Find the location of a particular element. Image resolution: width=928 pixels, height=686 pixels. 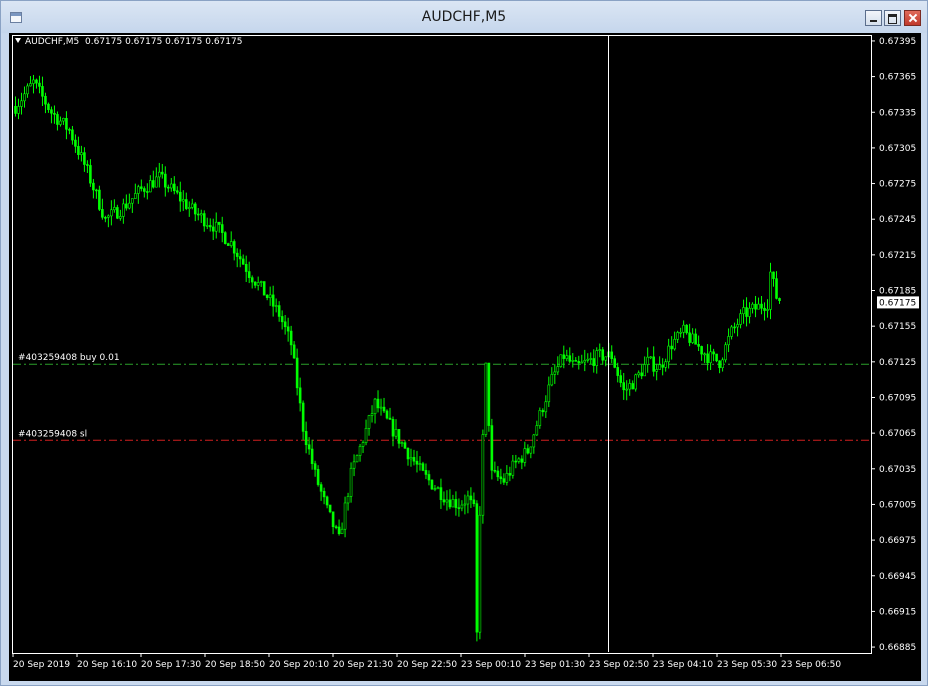

y-tick-label: 0.67335 is located at coordinates (897, 113).